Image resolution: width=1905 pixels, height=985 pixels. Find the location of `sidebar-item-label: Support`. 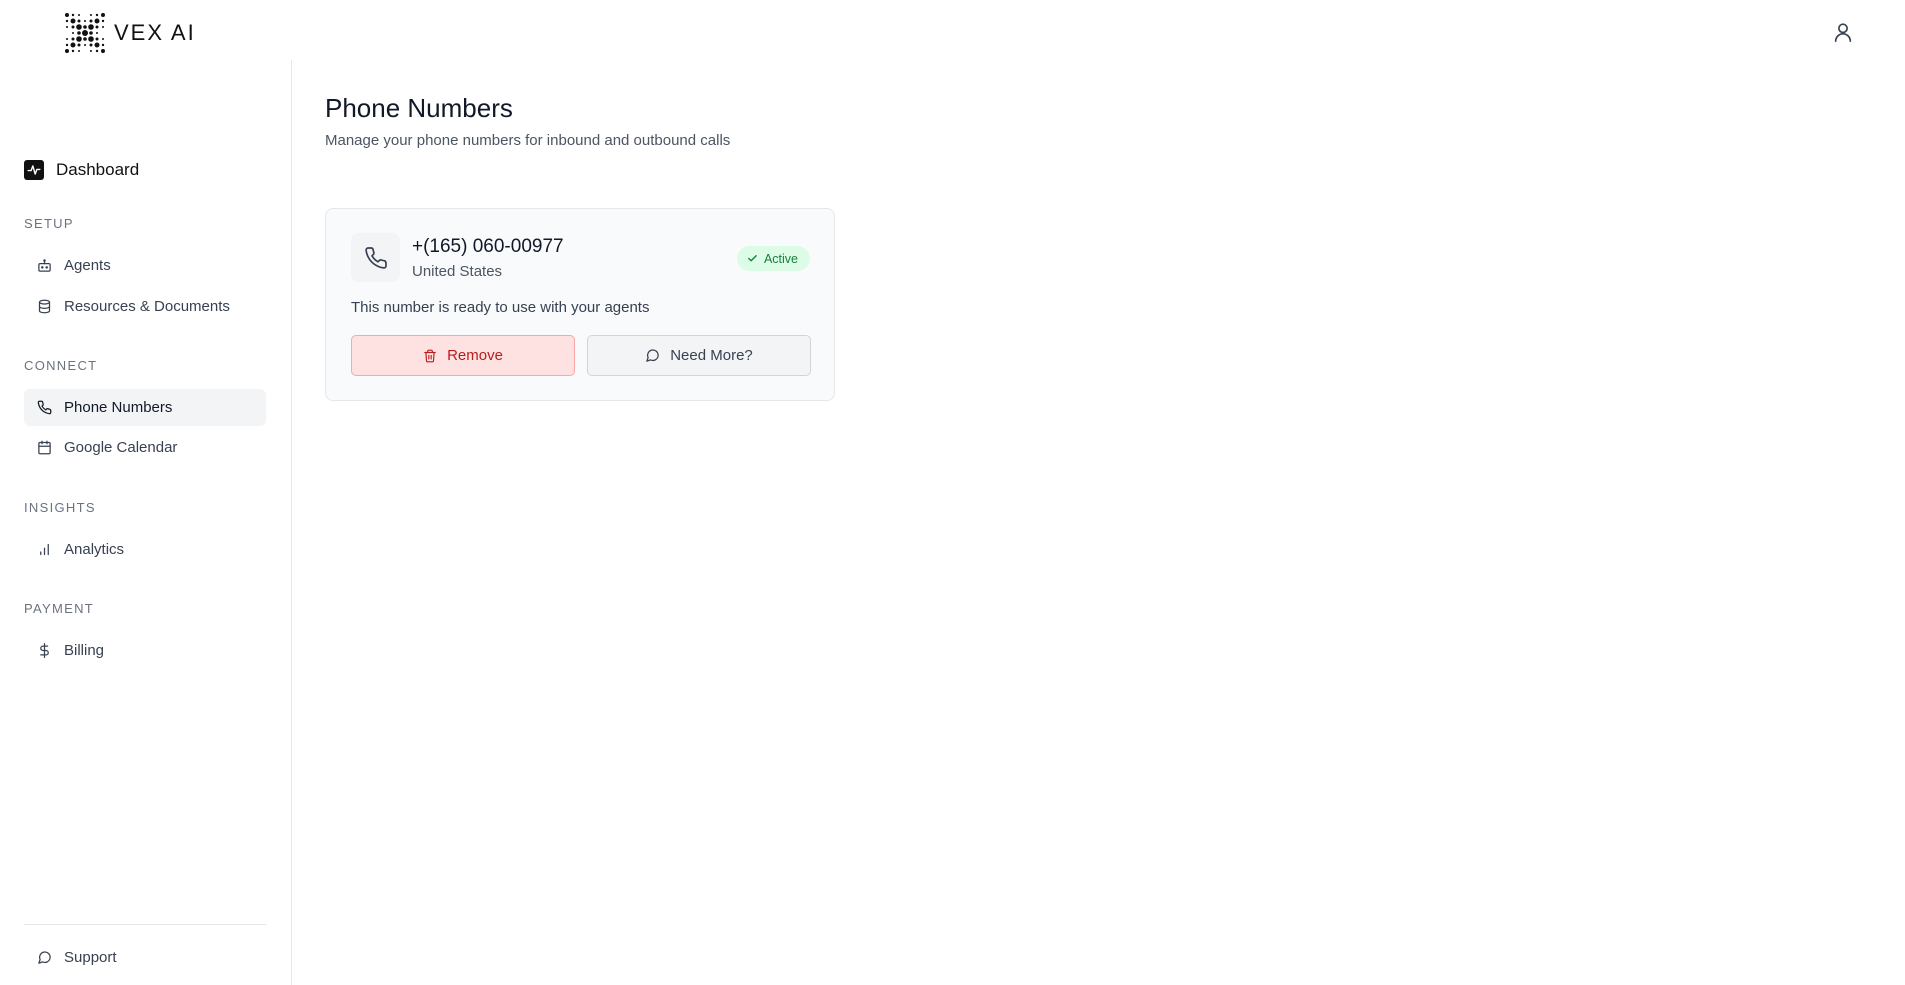

sidebar-item-label: Support is located at coordinates (90, 957).